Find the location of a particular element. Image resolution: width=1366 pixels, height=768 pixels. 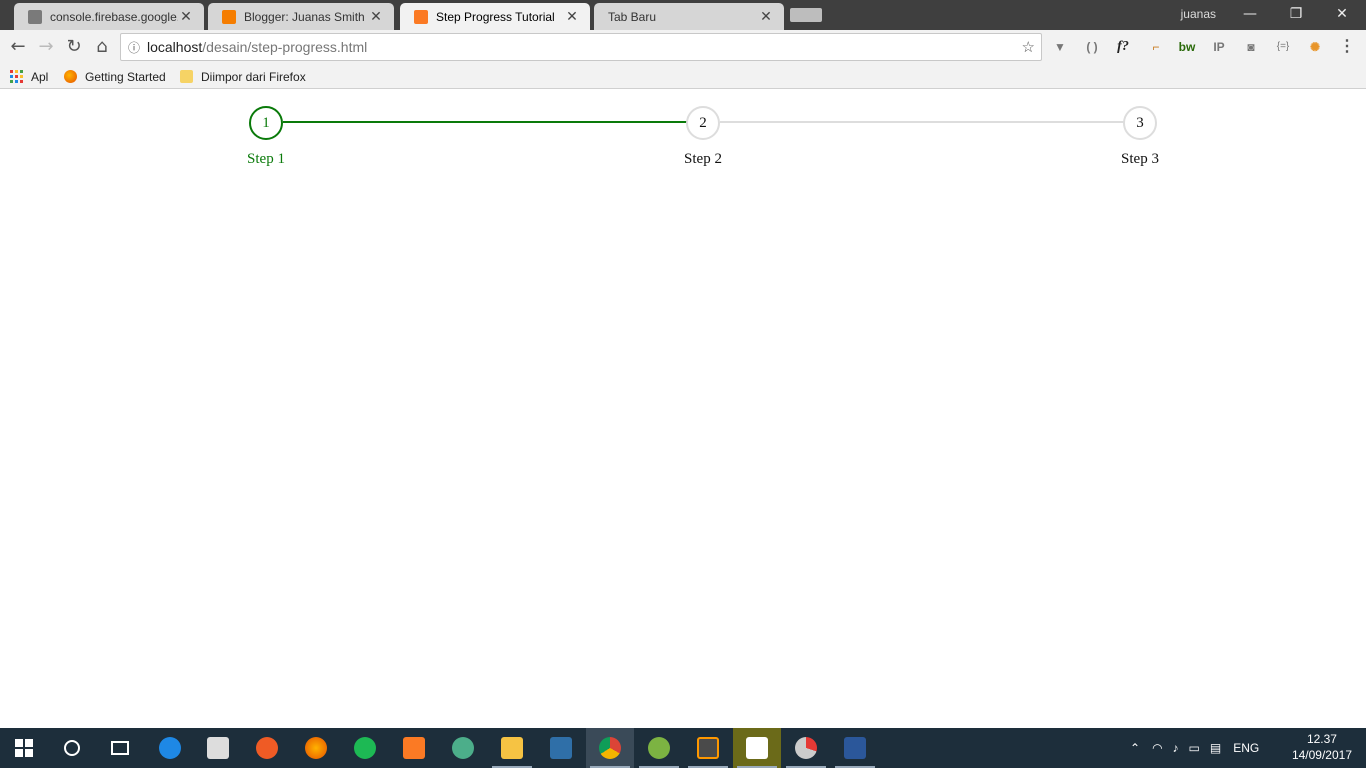

chrome-icon is located at coordinates (610, 748).